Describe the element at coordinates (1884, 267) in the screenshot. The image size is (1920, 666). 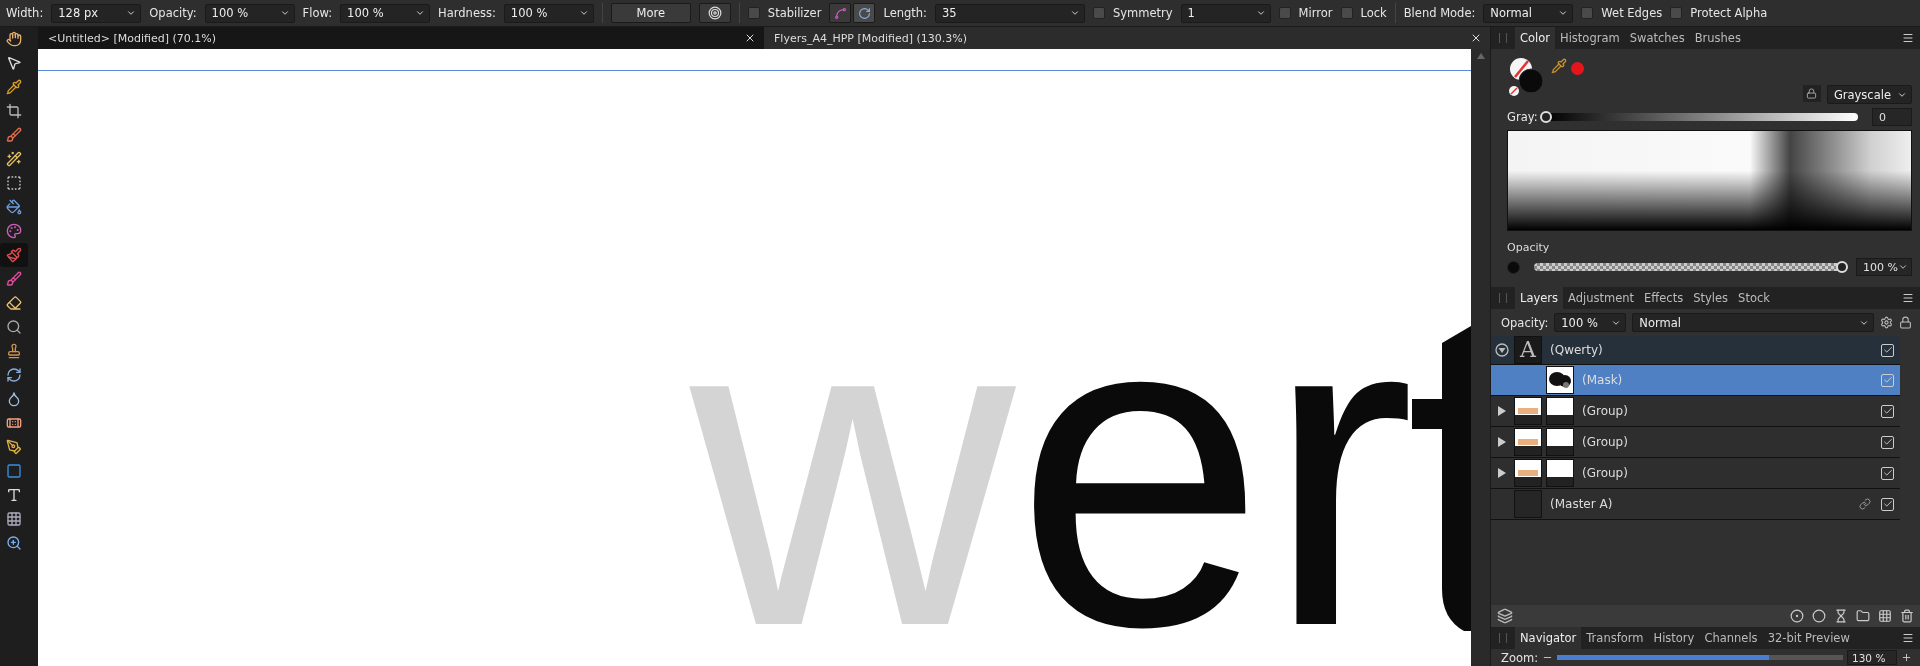
I see `opacity-value-dropdown: 100 %` at that location.